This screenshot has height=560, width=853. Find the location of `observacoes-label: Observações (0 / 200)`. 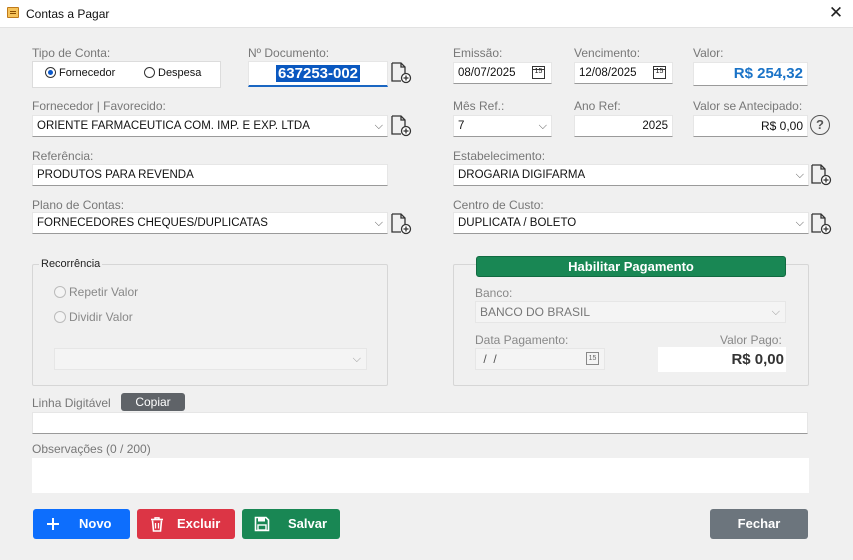

observacoes-label: Observações (0 / 200) is located at coordinates (91, 449).